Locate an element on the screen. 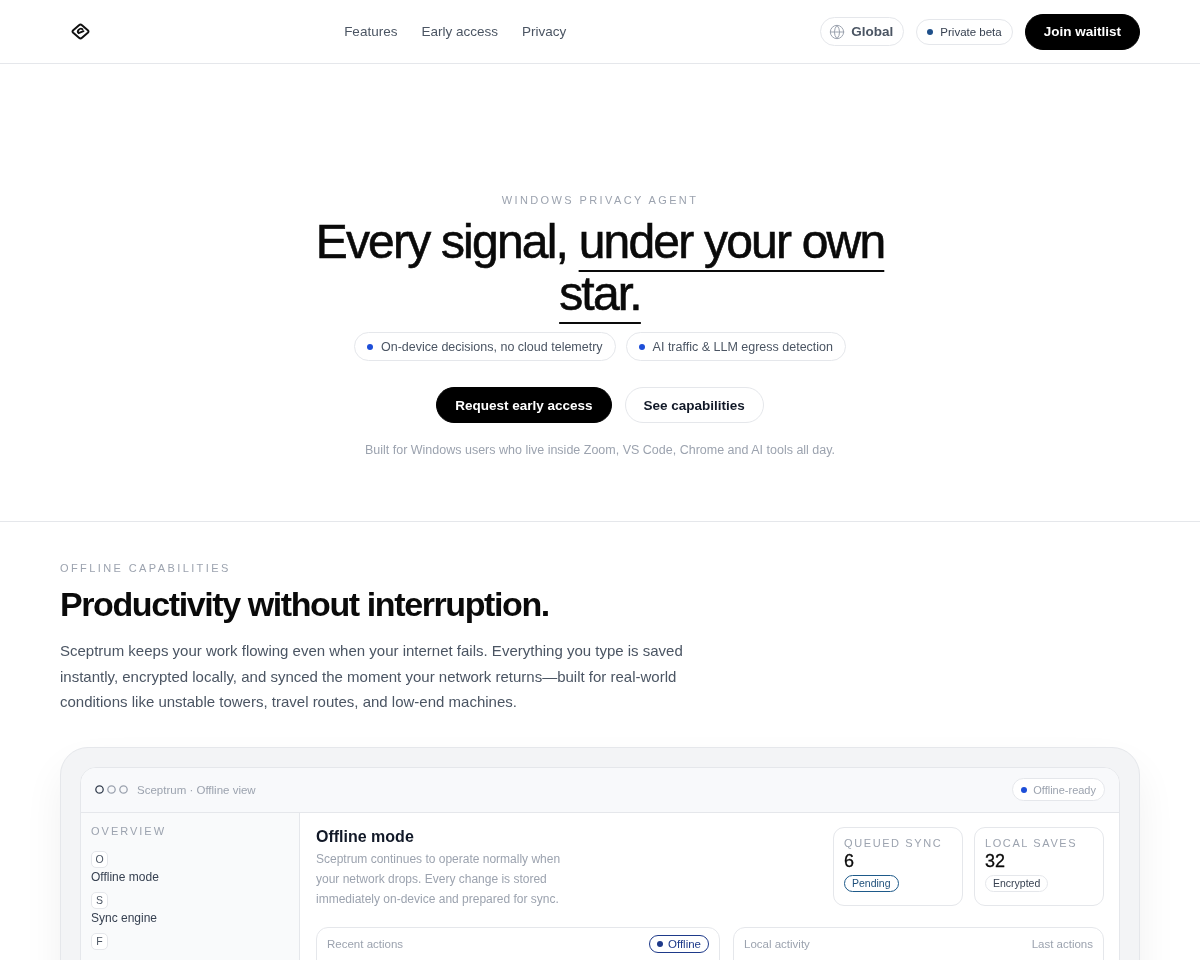 This screenshot has height=960, width=1200. panel-title: Recent actions is located at coordinates (365, 944).